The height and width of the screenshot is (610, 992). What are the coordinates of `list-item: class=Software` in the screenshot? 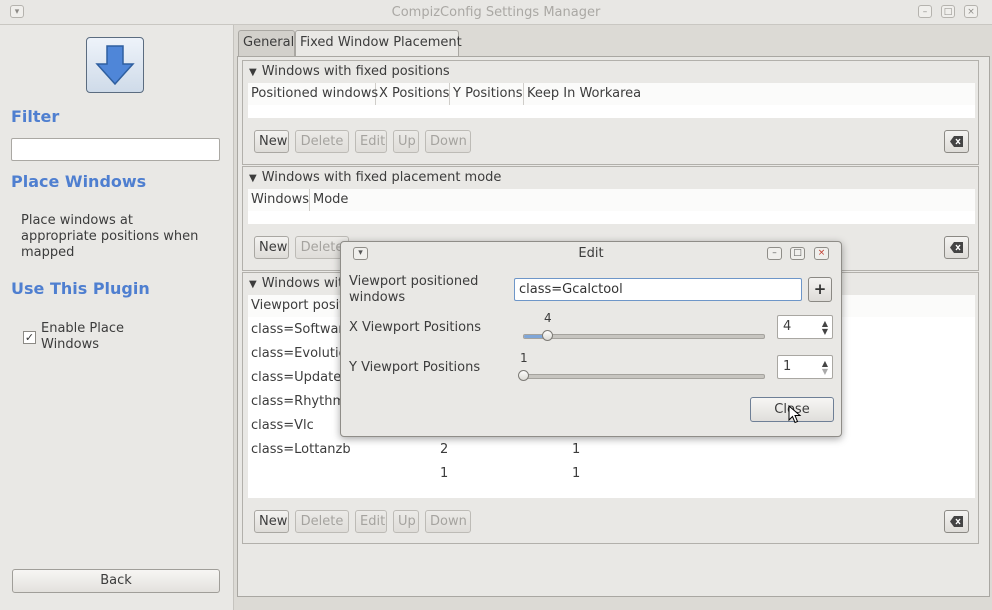 It's located at (301, 329).